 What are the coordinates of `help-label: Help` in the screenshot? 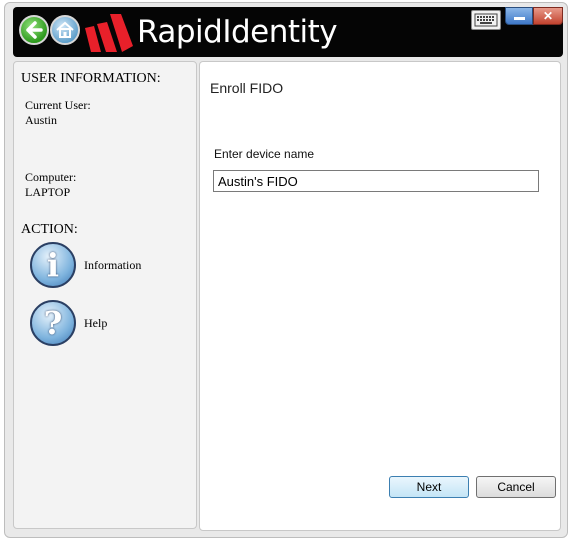 It's located at (96, 323).